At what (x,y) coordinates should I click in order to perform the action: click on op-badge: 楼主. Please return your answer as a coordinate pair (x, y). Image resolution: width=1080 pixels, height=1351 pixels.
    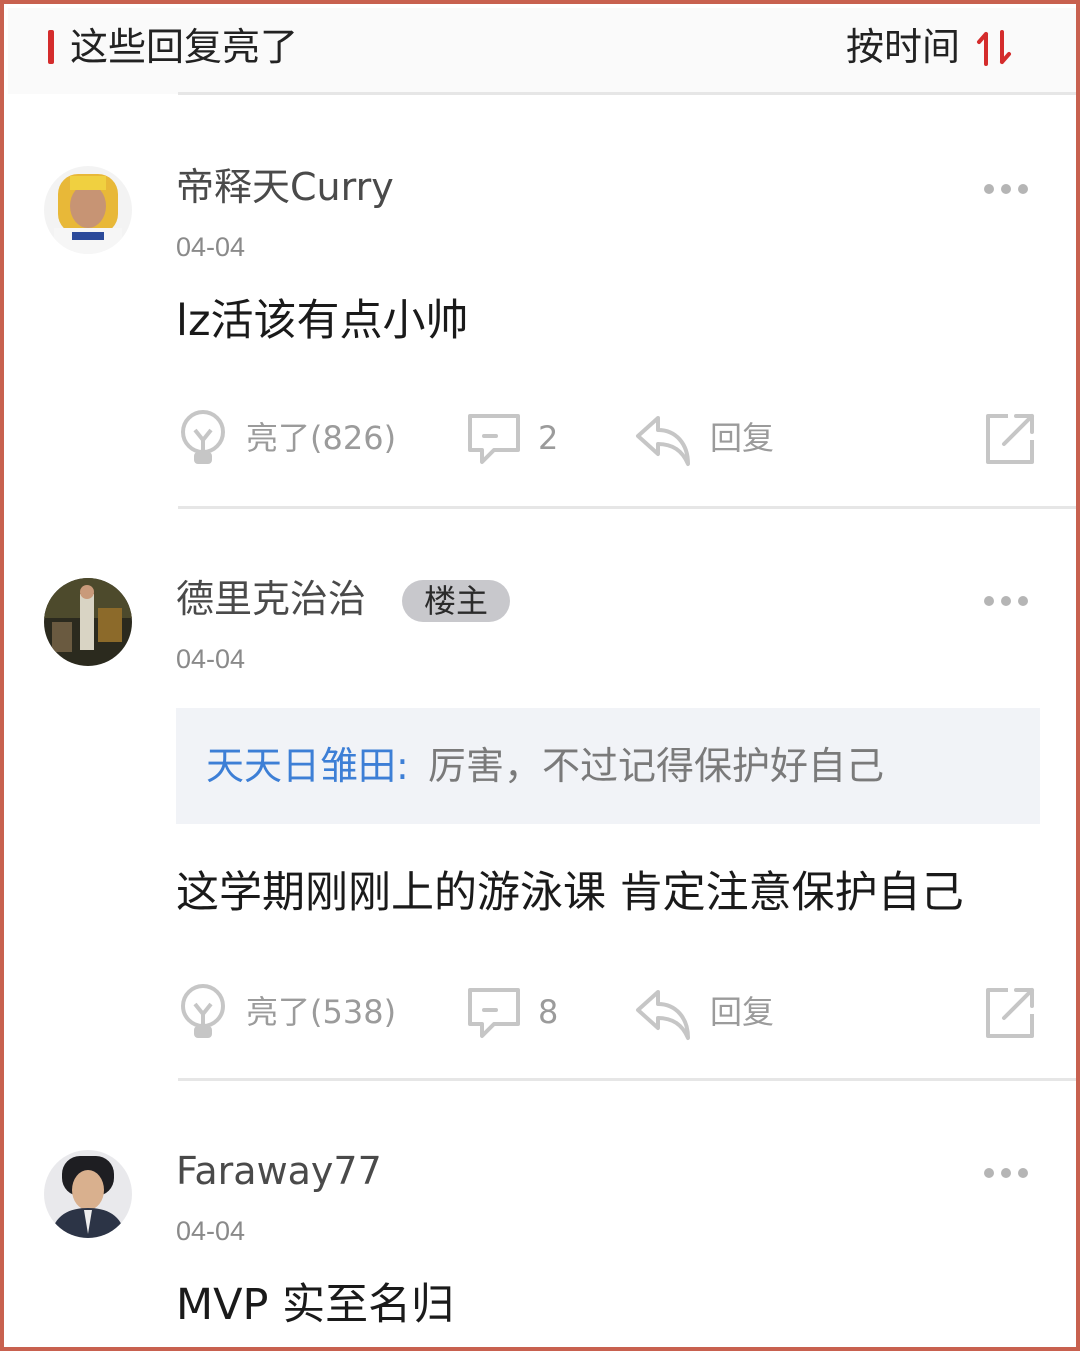
    Looking at the image, I should click on (456, 601).